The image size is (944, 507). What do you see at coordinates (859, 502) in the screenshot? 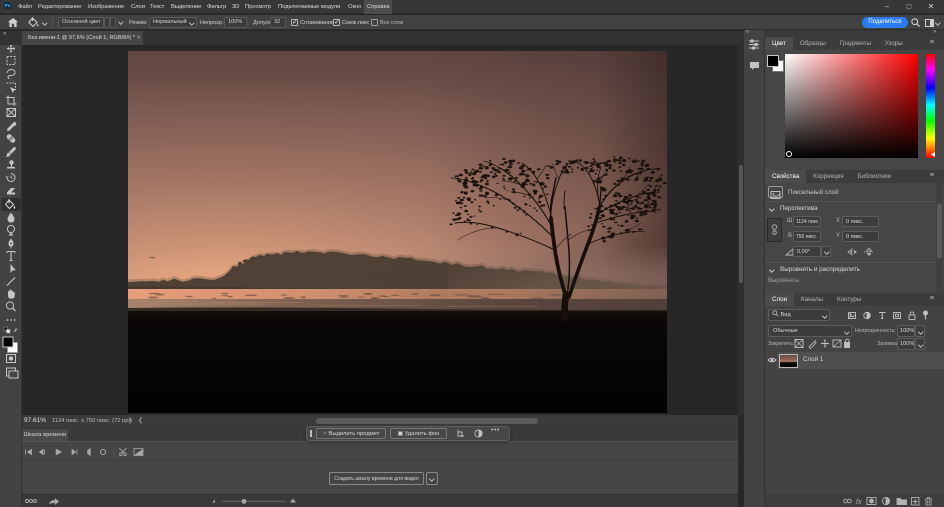
I see `svg-text: fx` at bounding box center [859, 502].